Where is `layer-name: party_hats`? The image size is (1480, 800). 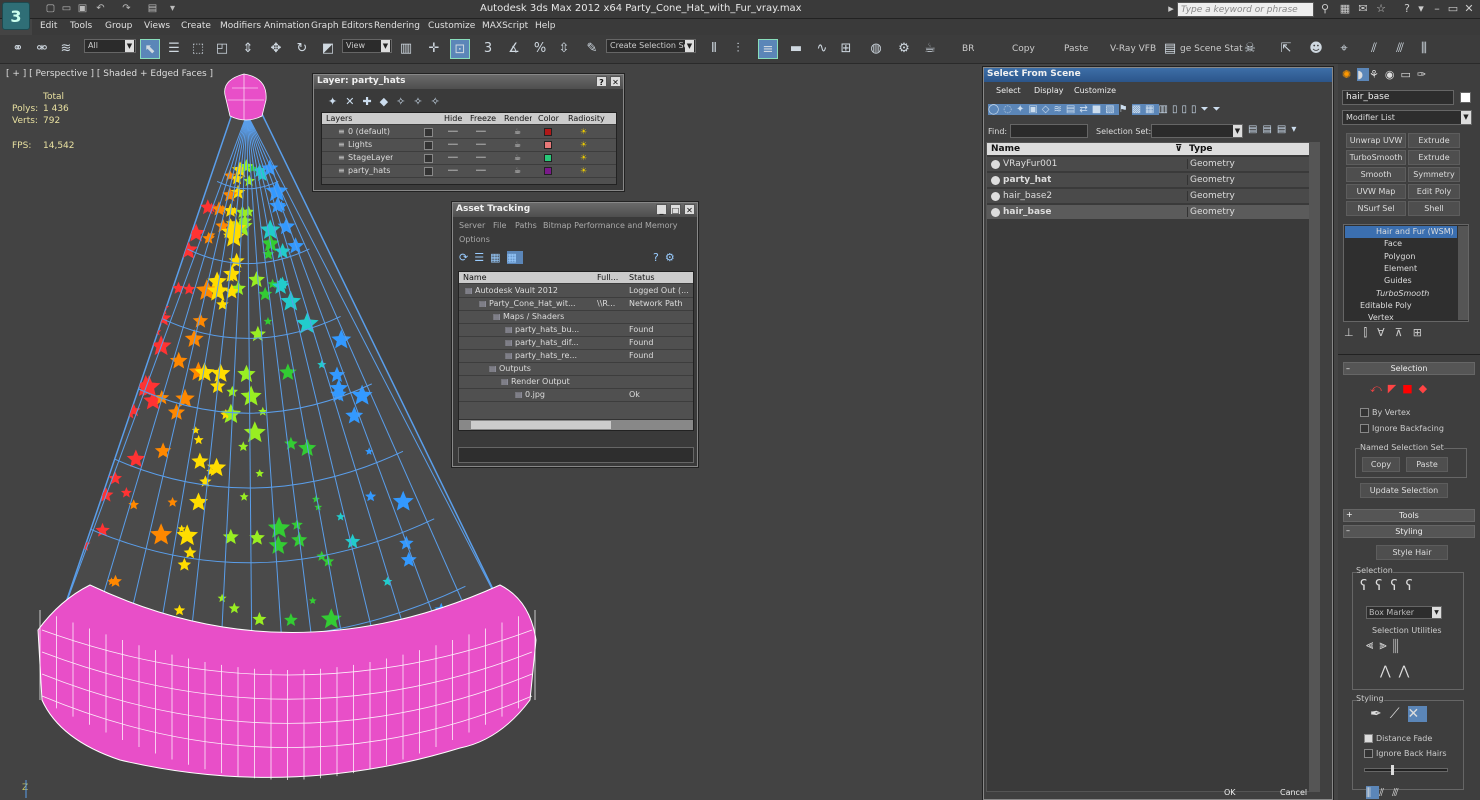
layer-name: party_hats is located at coordinates (369, 170).